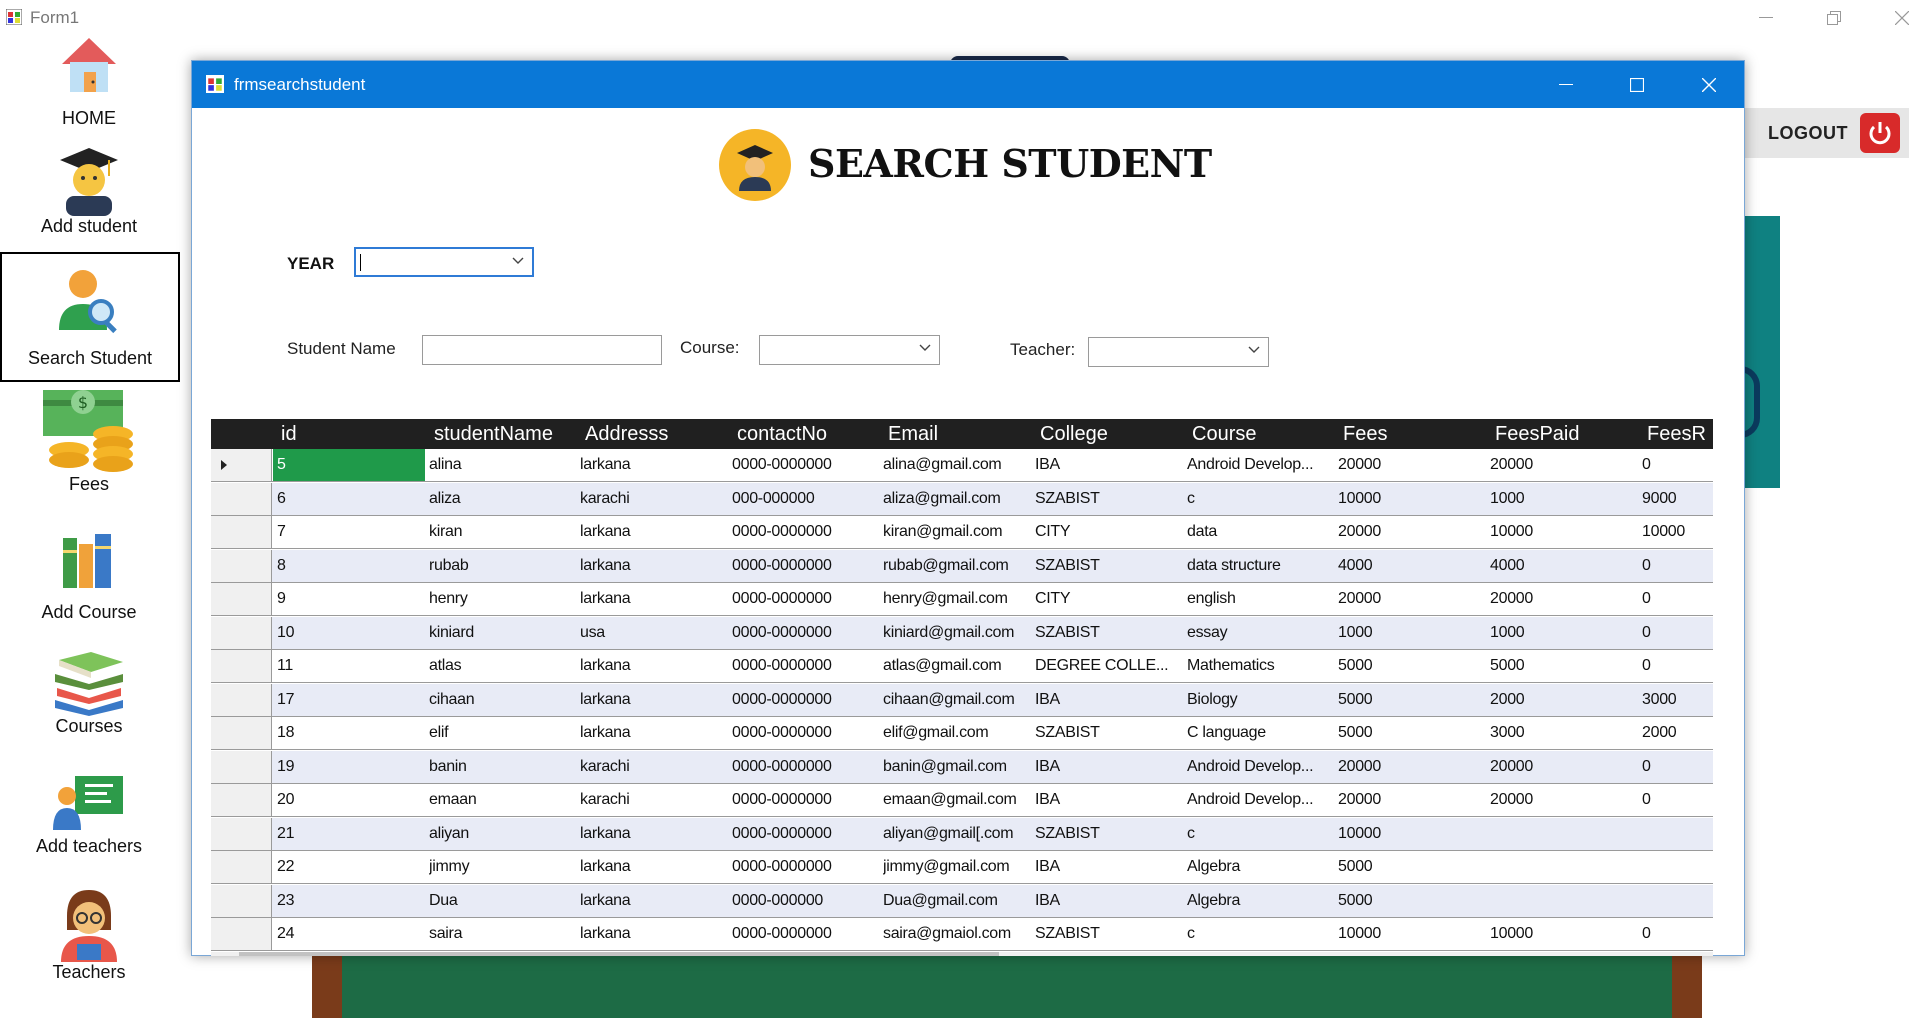 The image size is (1920, 1018). Describe the element at coordinates (89, 196) in the screenshot. I see `nav-add-student: Add student` at that location.